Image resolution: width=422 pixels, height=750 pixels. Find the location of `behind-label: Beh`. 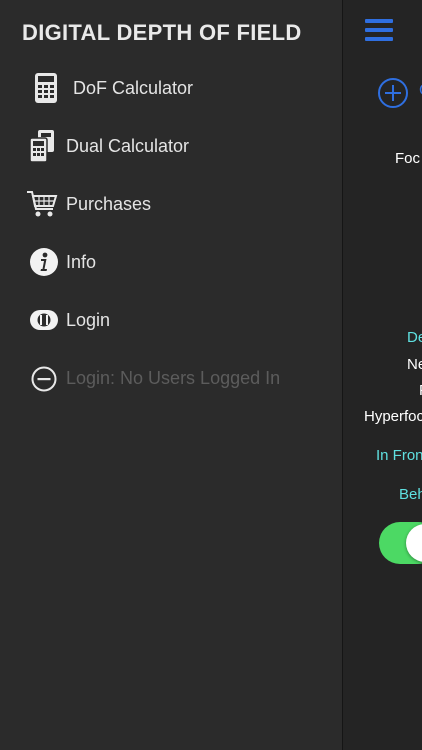

behind-label: Beh is located at coordinates (410, 494).